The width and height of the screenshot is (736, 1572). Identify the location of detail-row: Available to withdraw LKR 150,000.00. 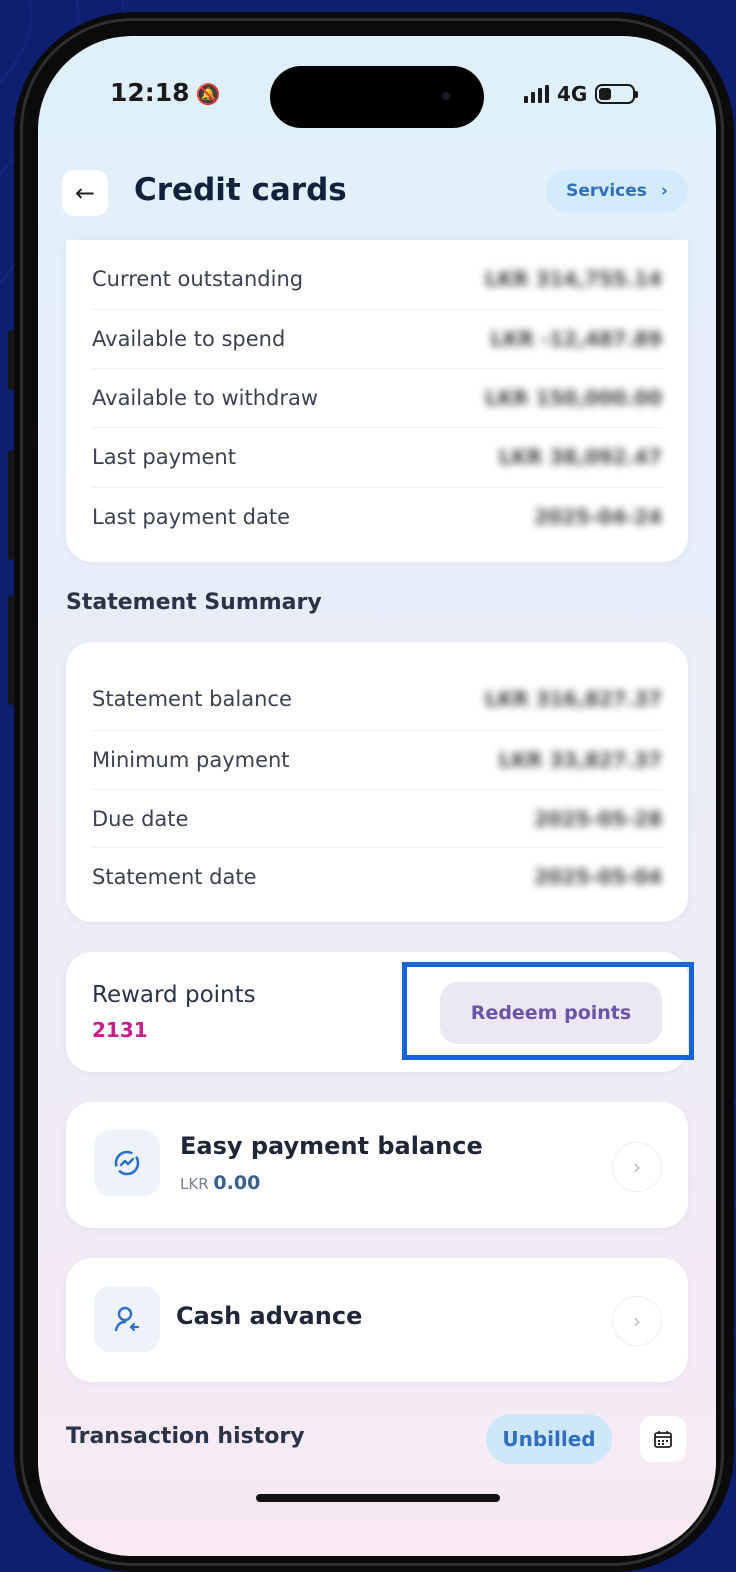
(377, 397).